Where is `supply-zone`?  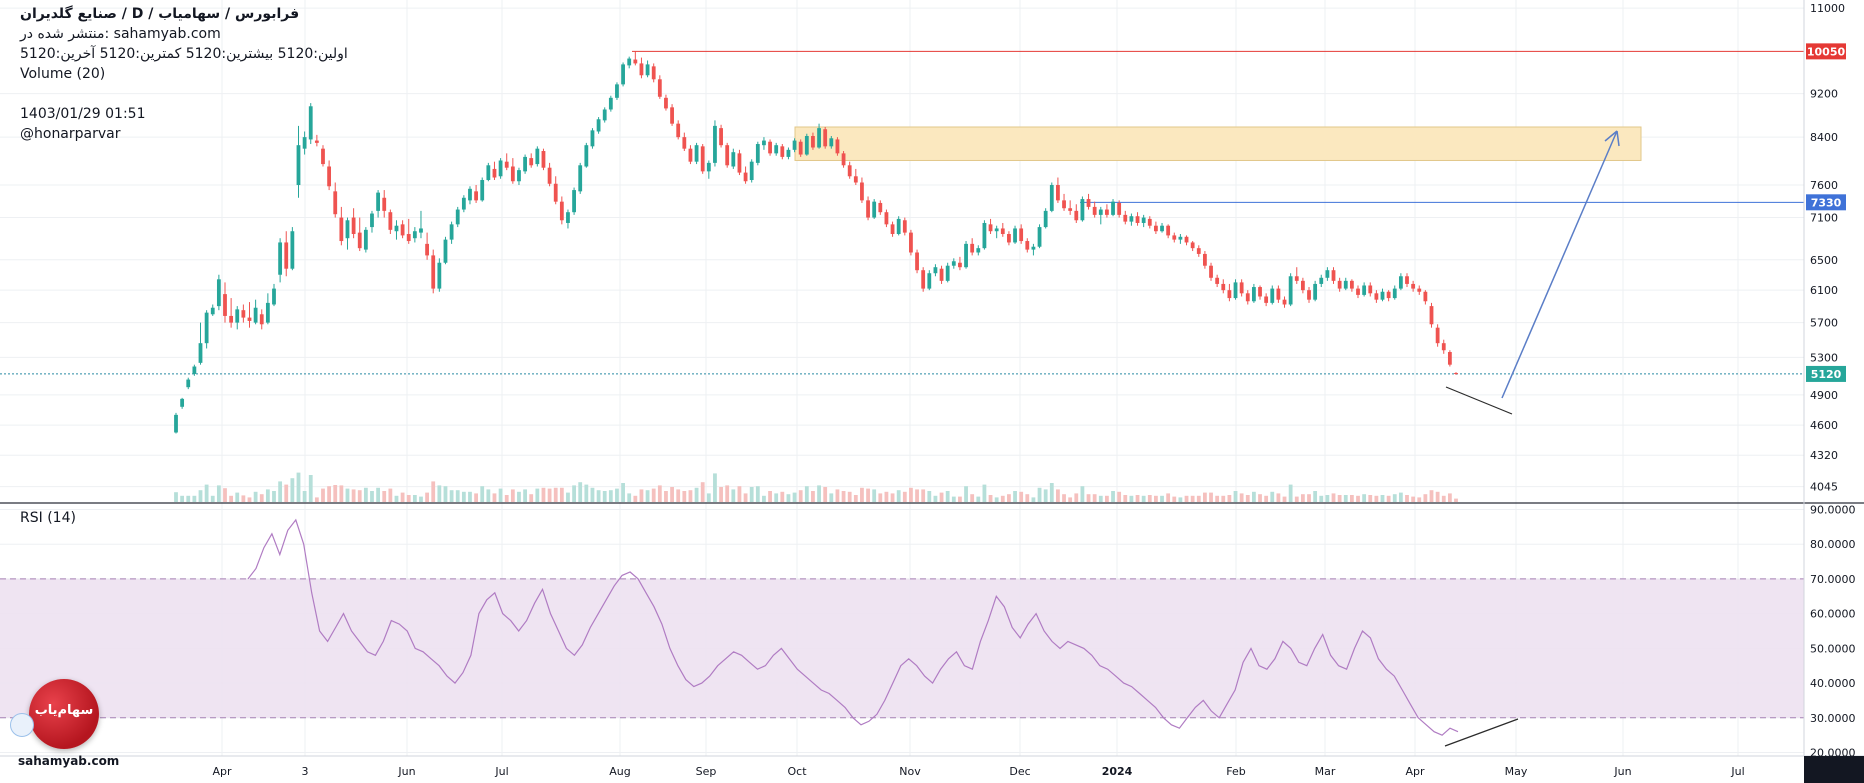
supply-zone is located at coordinates (1218, 143).